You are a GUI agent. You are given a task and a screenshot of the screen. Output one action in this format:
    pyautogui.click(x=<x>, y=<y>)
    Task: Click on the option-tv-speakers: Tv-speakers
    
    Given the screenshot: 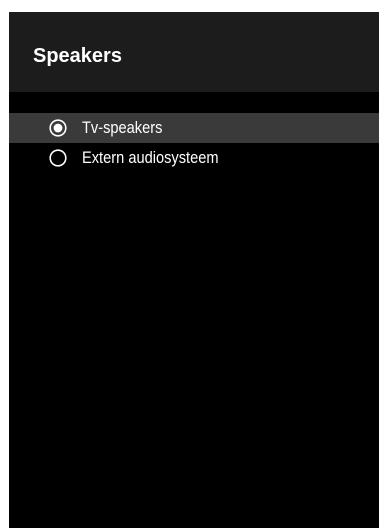 What is the action you would take?
    pyautogui.click(x=194, y=128)
    